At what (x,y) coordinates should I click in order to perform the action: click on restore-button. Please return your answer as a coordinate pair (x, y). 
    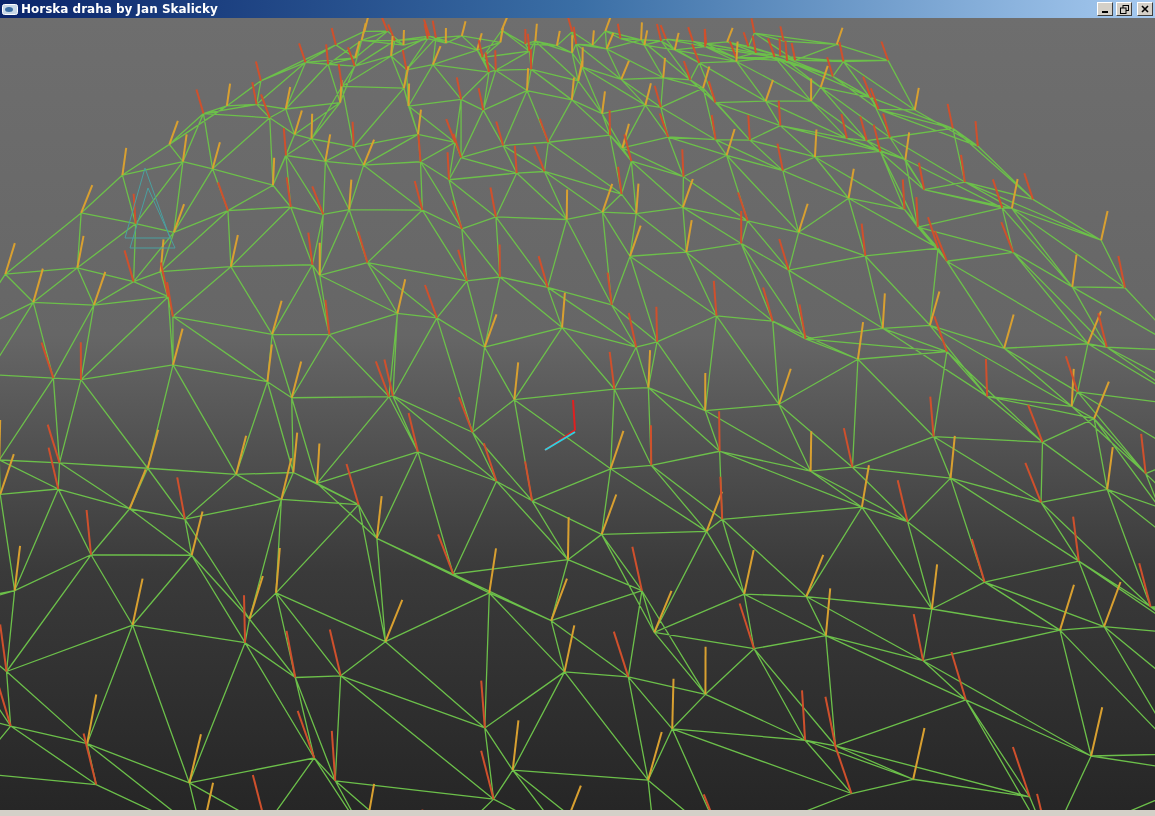
    Looking at the image, I should click on (1124, 9).